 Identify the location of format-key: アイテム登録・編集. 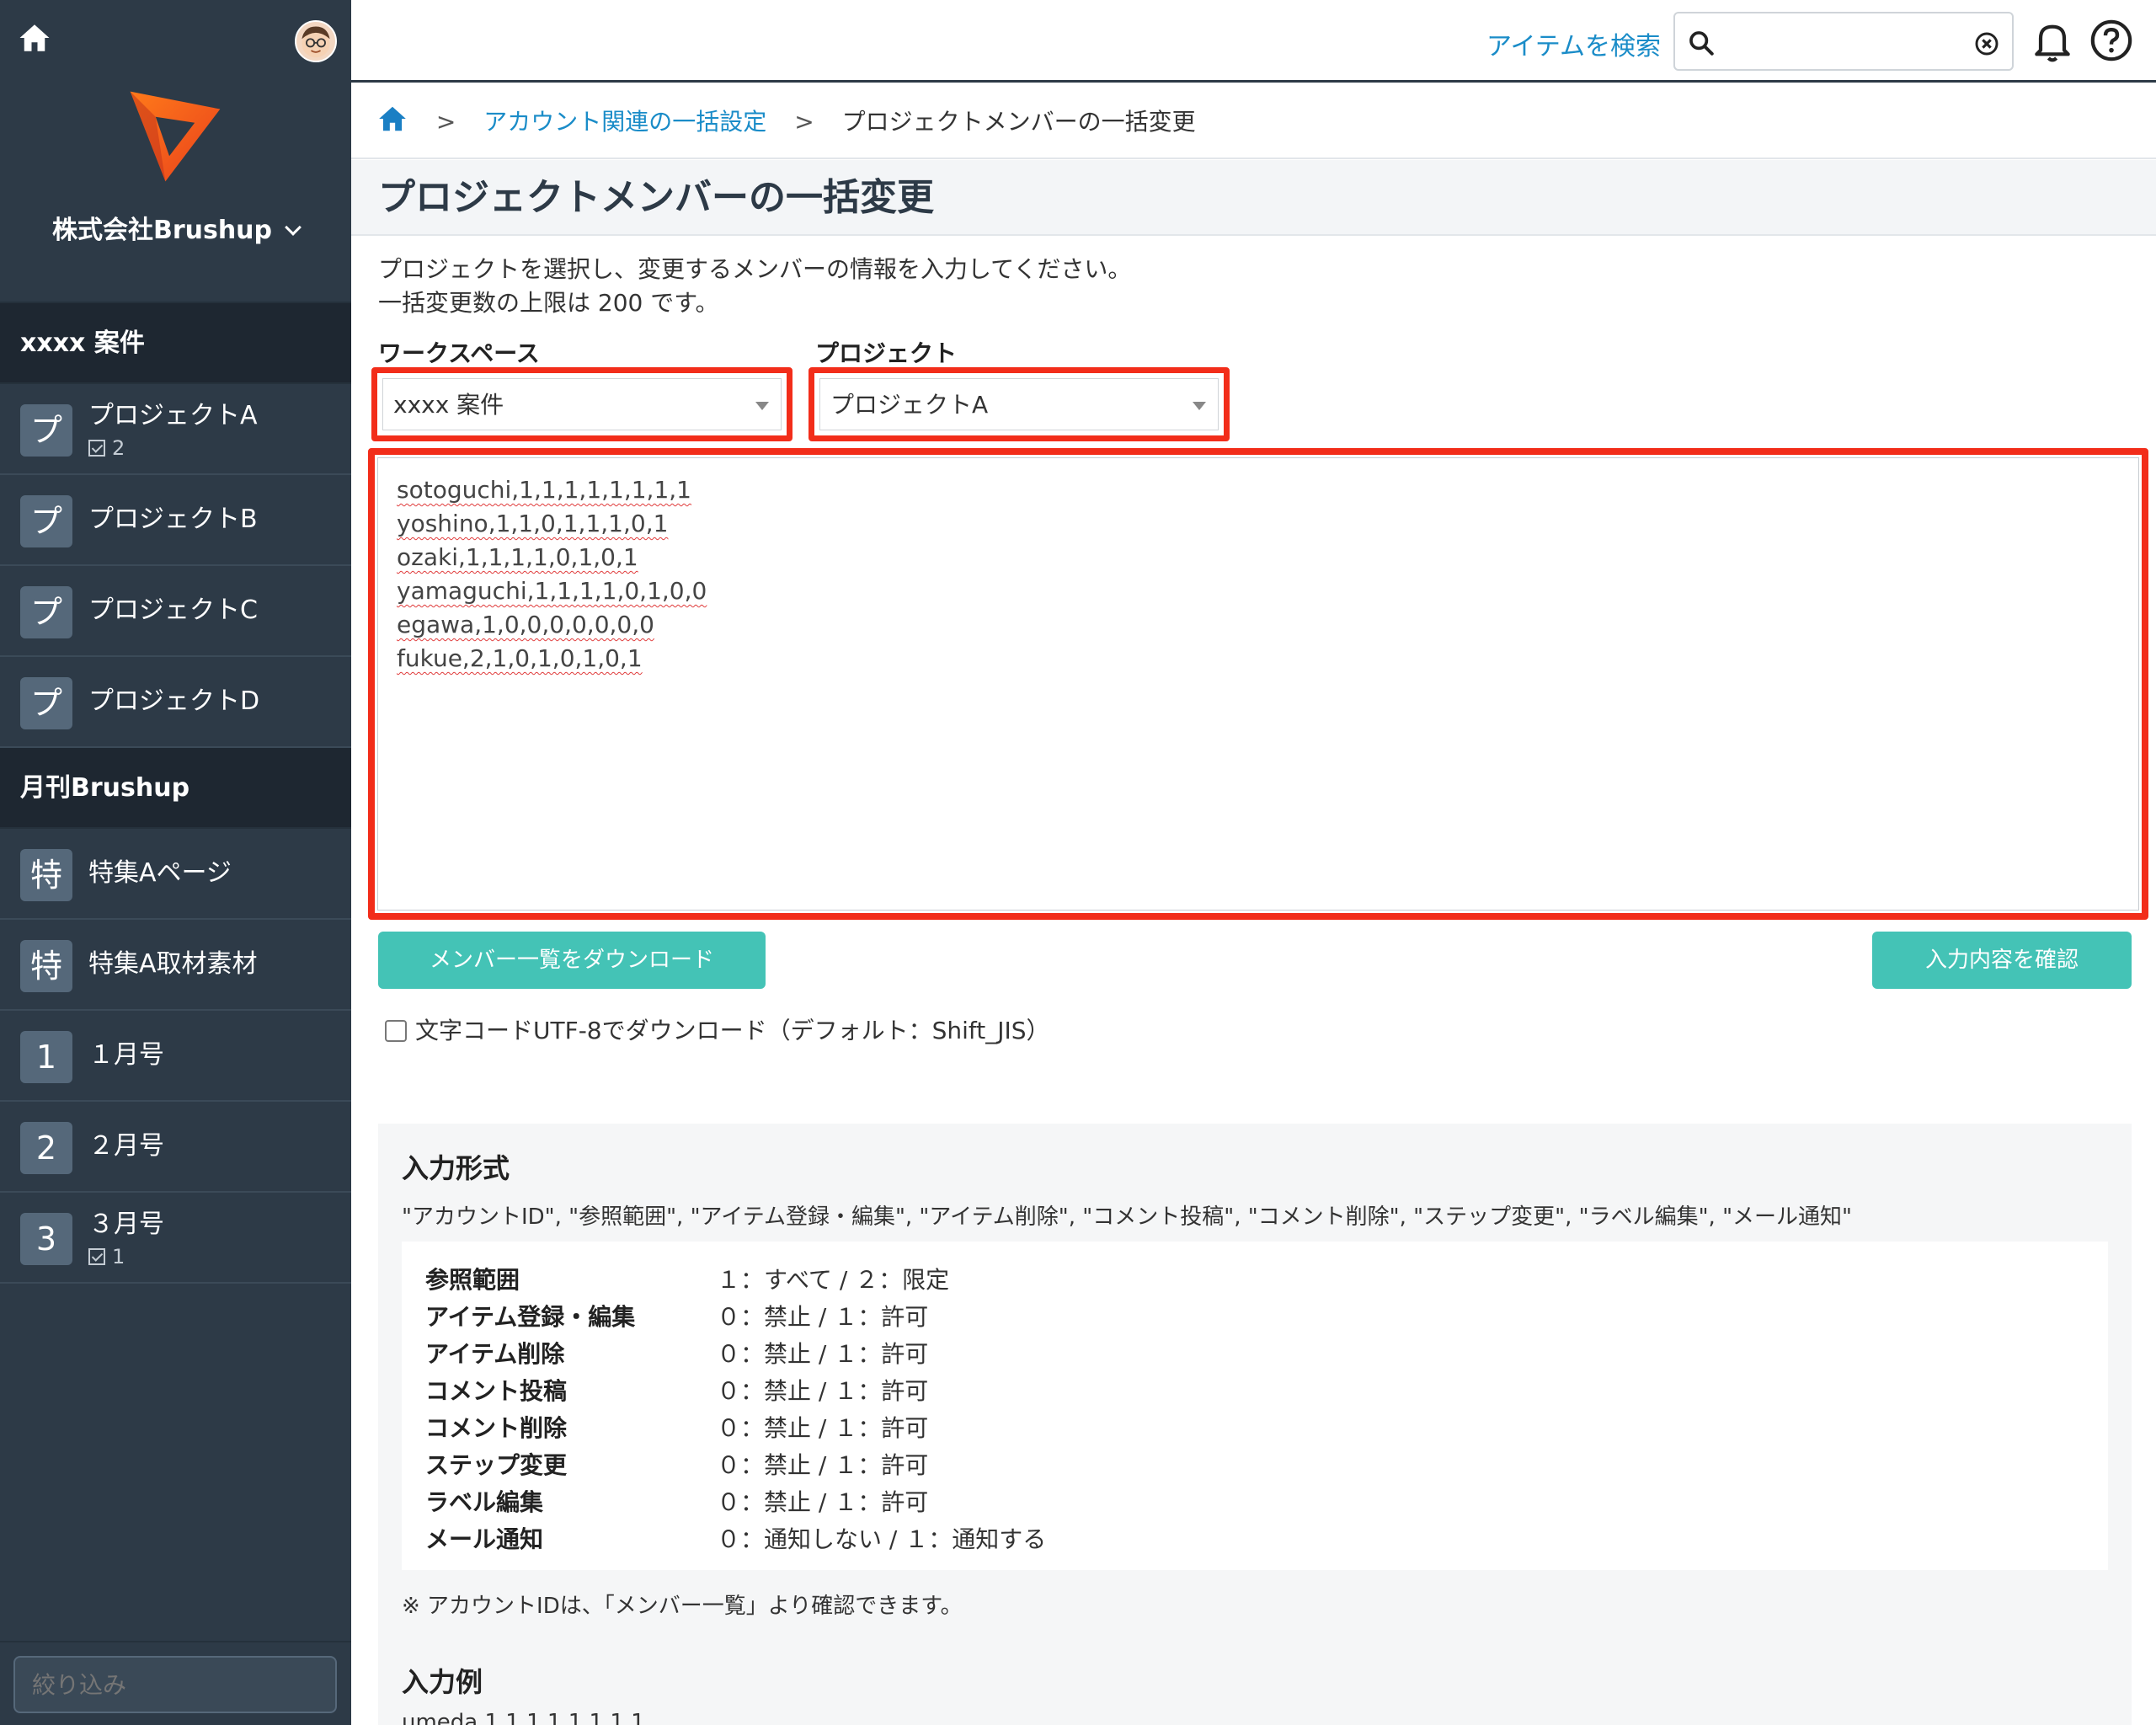
(530, 1317).